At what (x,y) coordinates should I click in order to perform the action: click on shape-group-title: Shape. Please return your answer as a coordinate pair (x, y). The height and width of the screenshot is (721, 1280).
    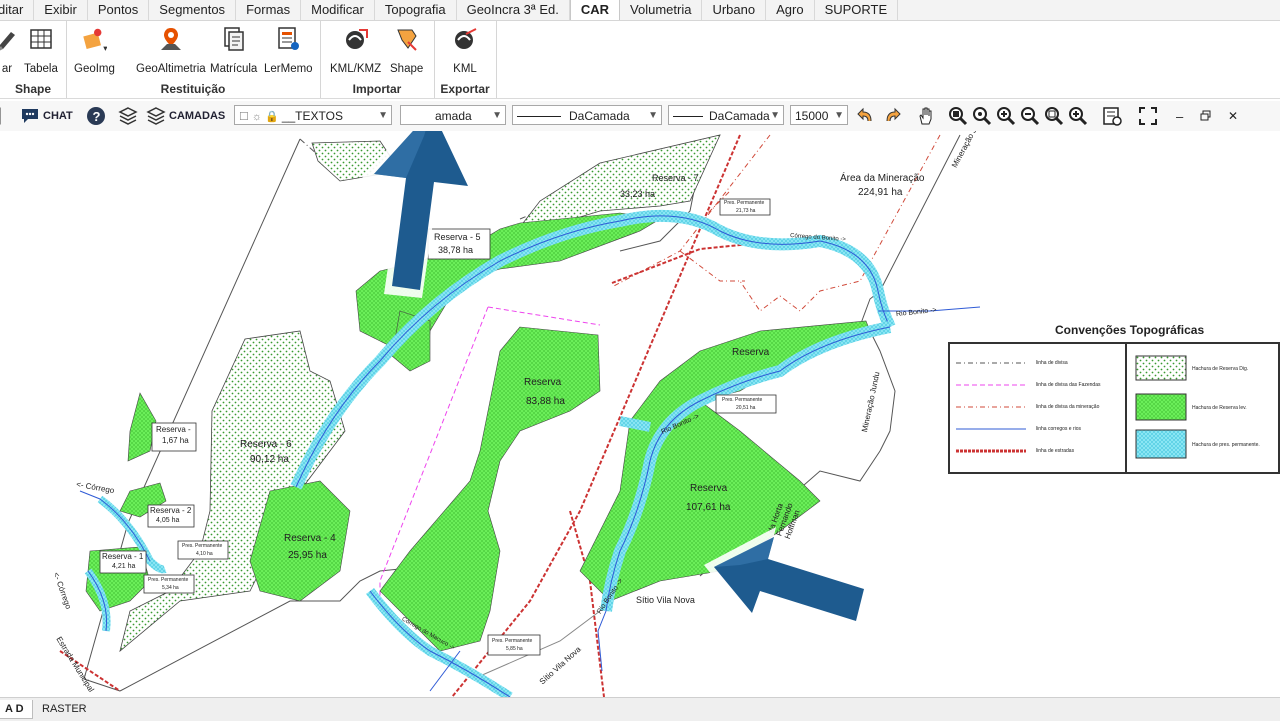
    Looking at the image, I should click on (32, 89).